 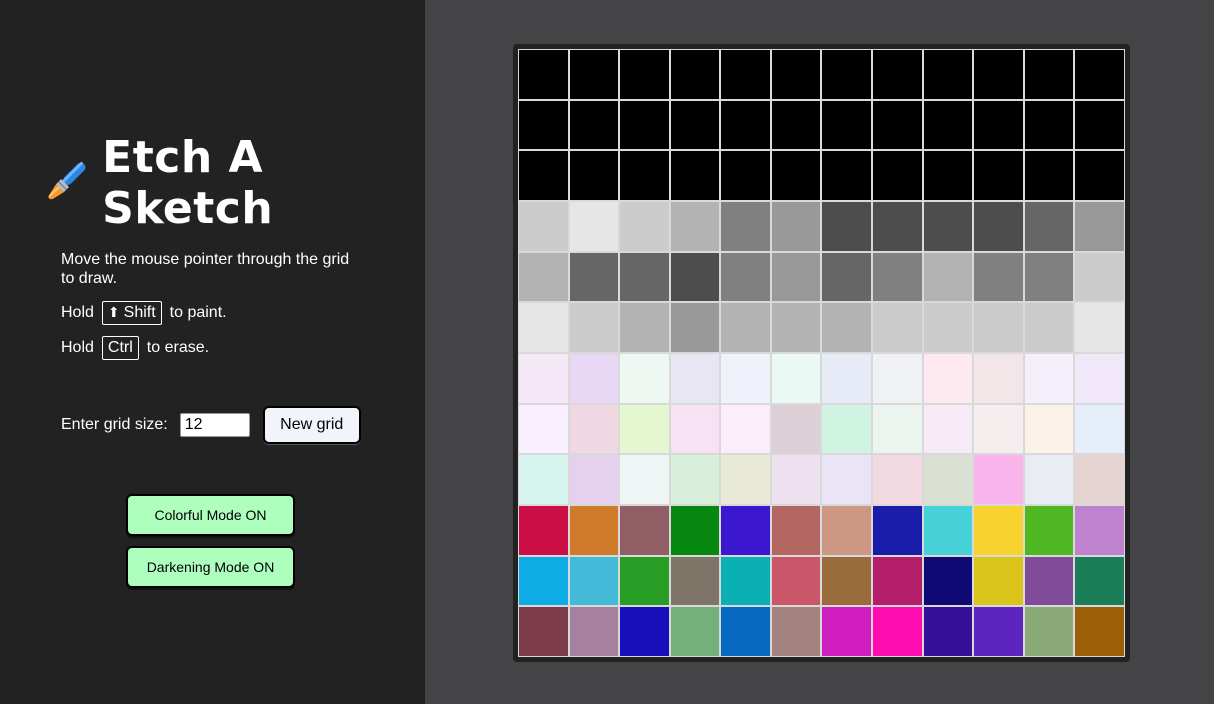 What do you see at coordinates (210, 515) in the screenshot?
I see `colorful-mode-button: Colorful Mode ON` at bounding box center [210, 515].